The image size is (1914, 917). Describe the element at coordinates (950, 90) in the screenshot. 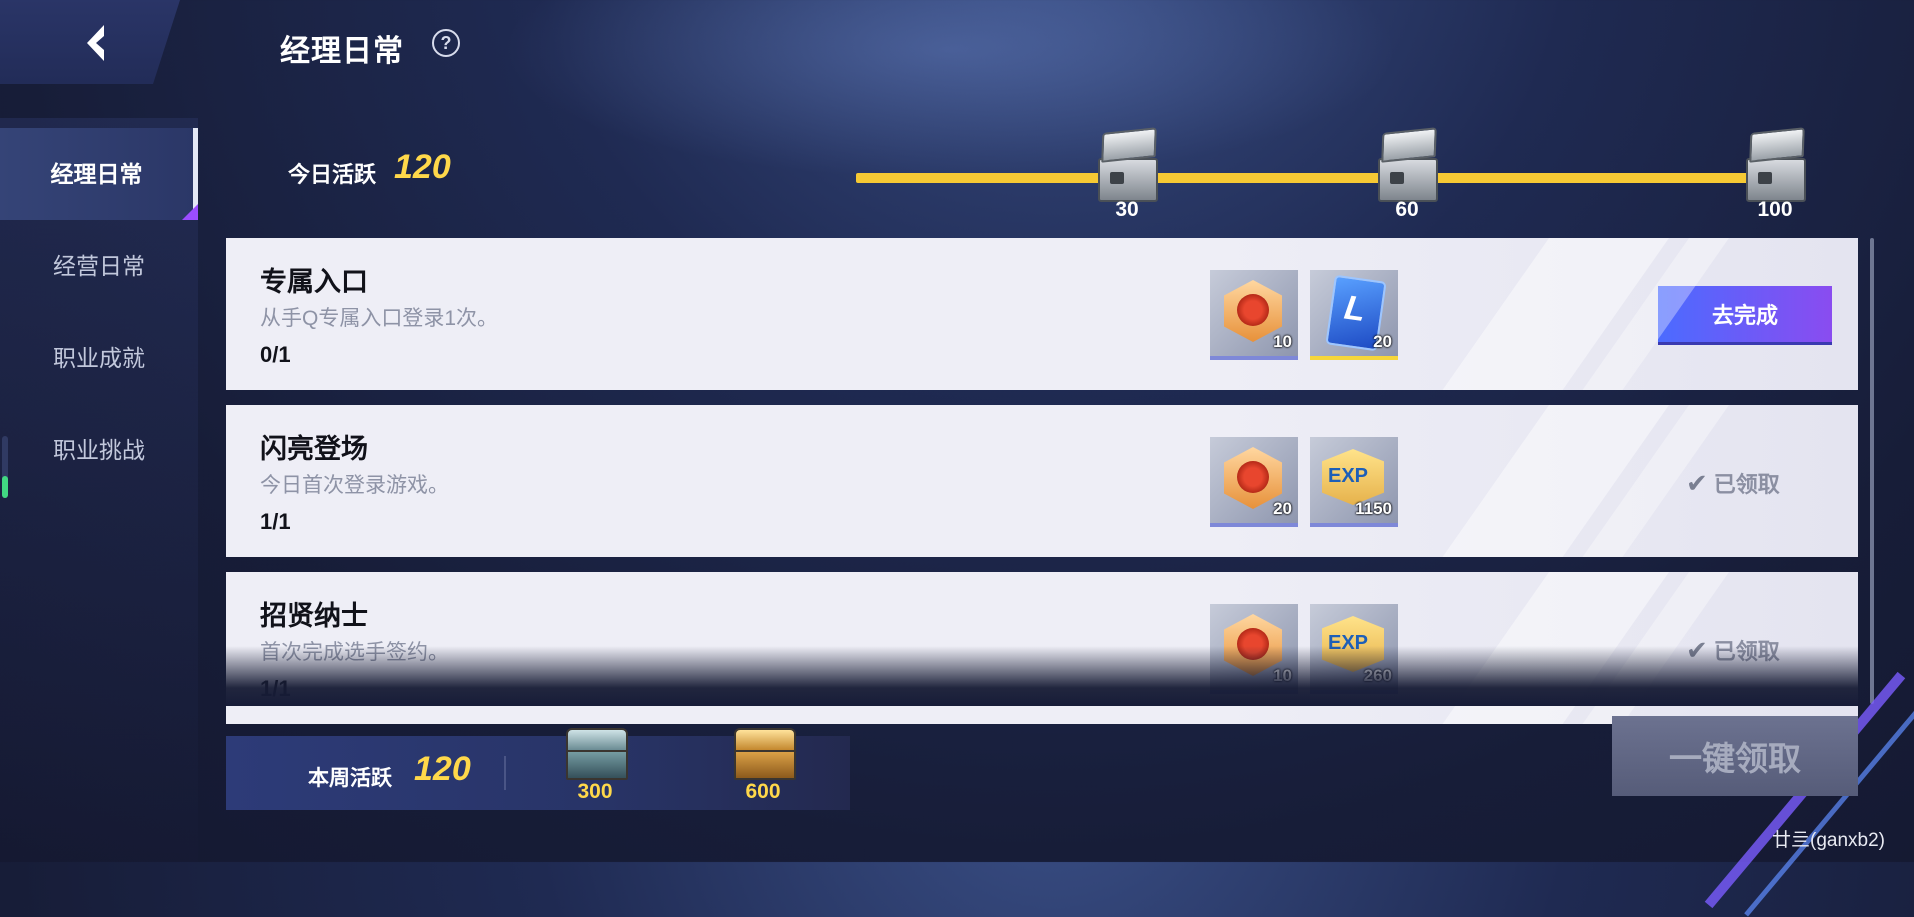

I see `background-glow` at that location.